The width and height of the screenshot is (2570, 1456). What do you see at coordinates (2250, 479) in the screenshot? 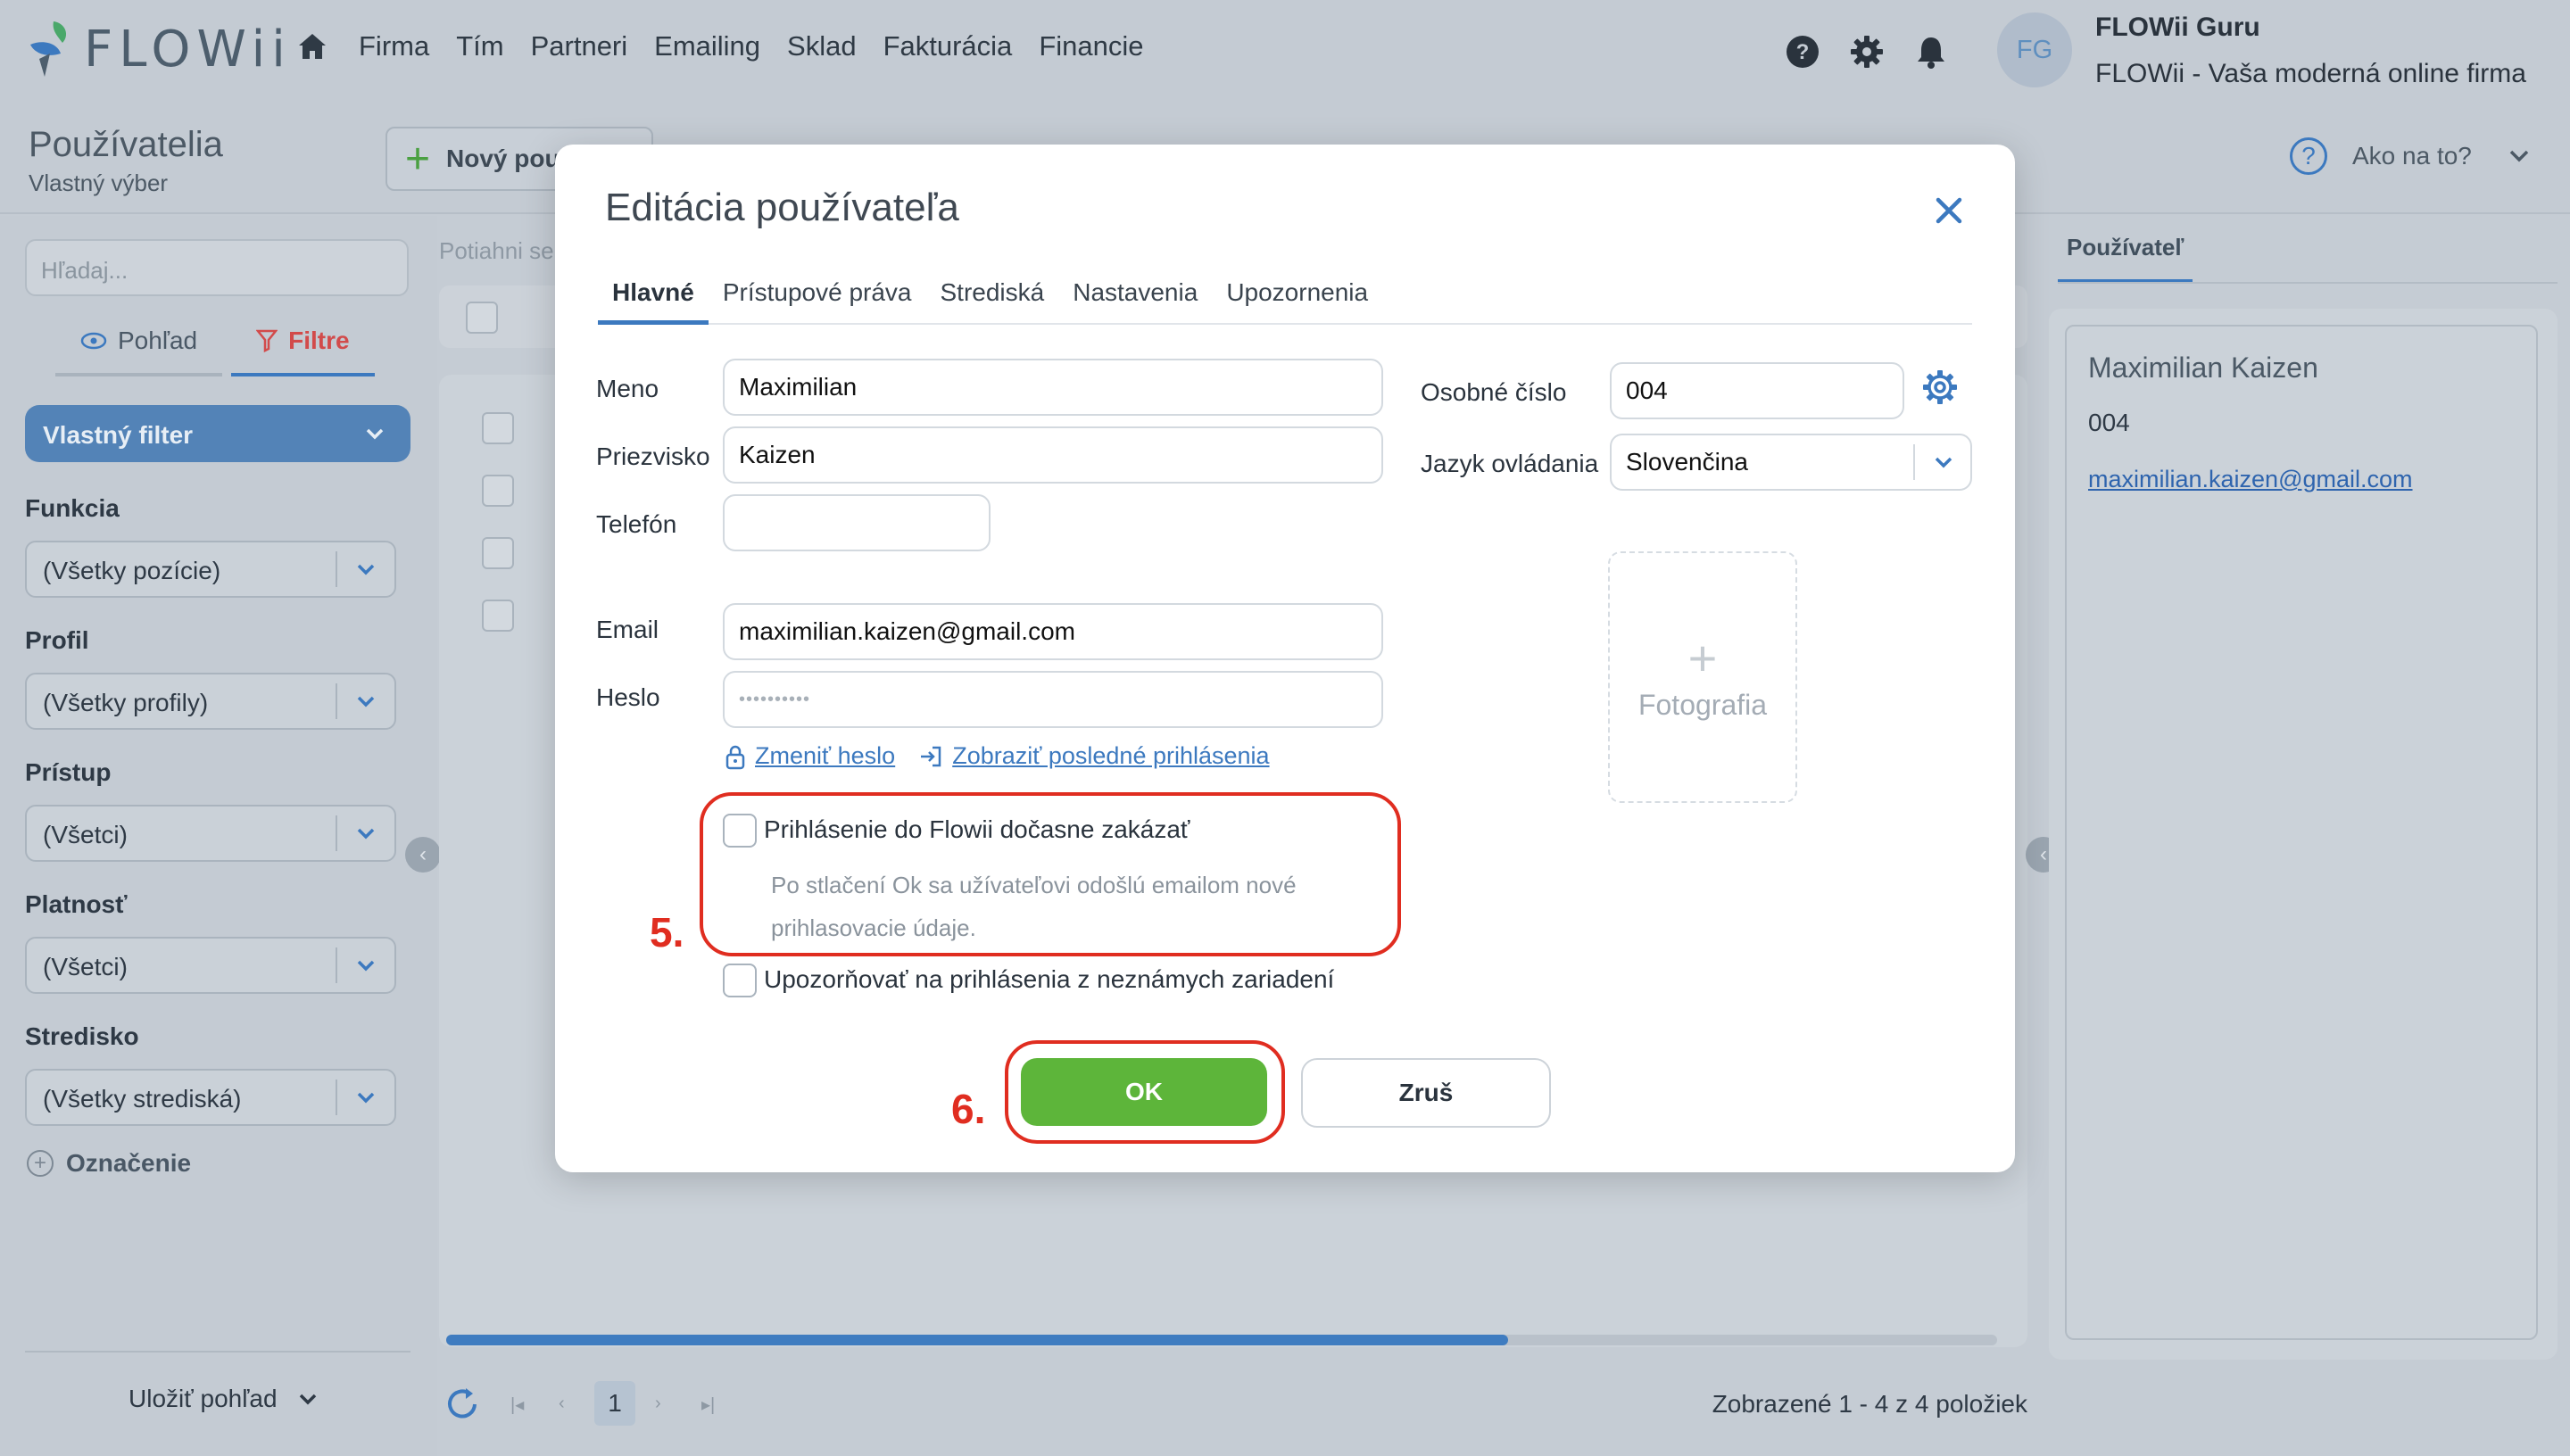
I see `detail-user-email: maximilian.kaizen@gmail.com` at bounding box center [2250, 479].